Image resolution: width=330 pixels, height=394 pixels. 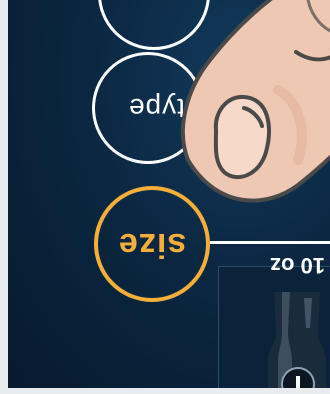 I want to click on bottle-icon, so click(x=297, y=340).